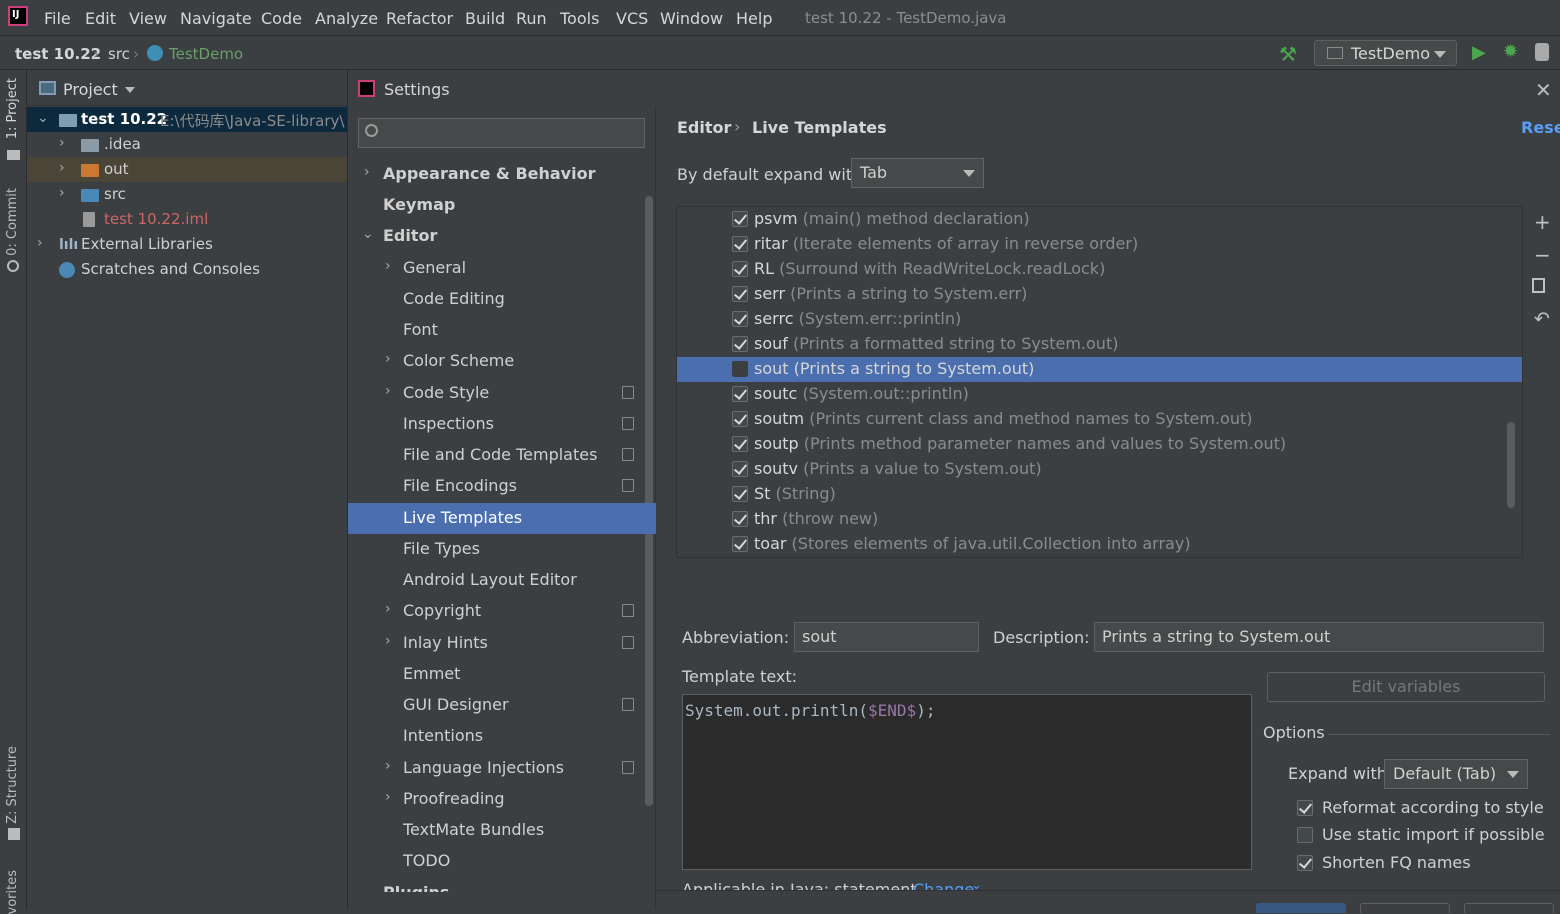 This screenshot has height=914, width=1560. What do you see at coordinates (531, 18) in the screenshot?
I see `menu-run: Run` at bounding box center [531, 18].